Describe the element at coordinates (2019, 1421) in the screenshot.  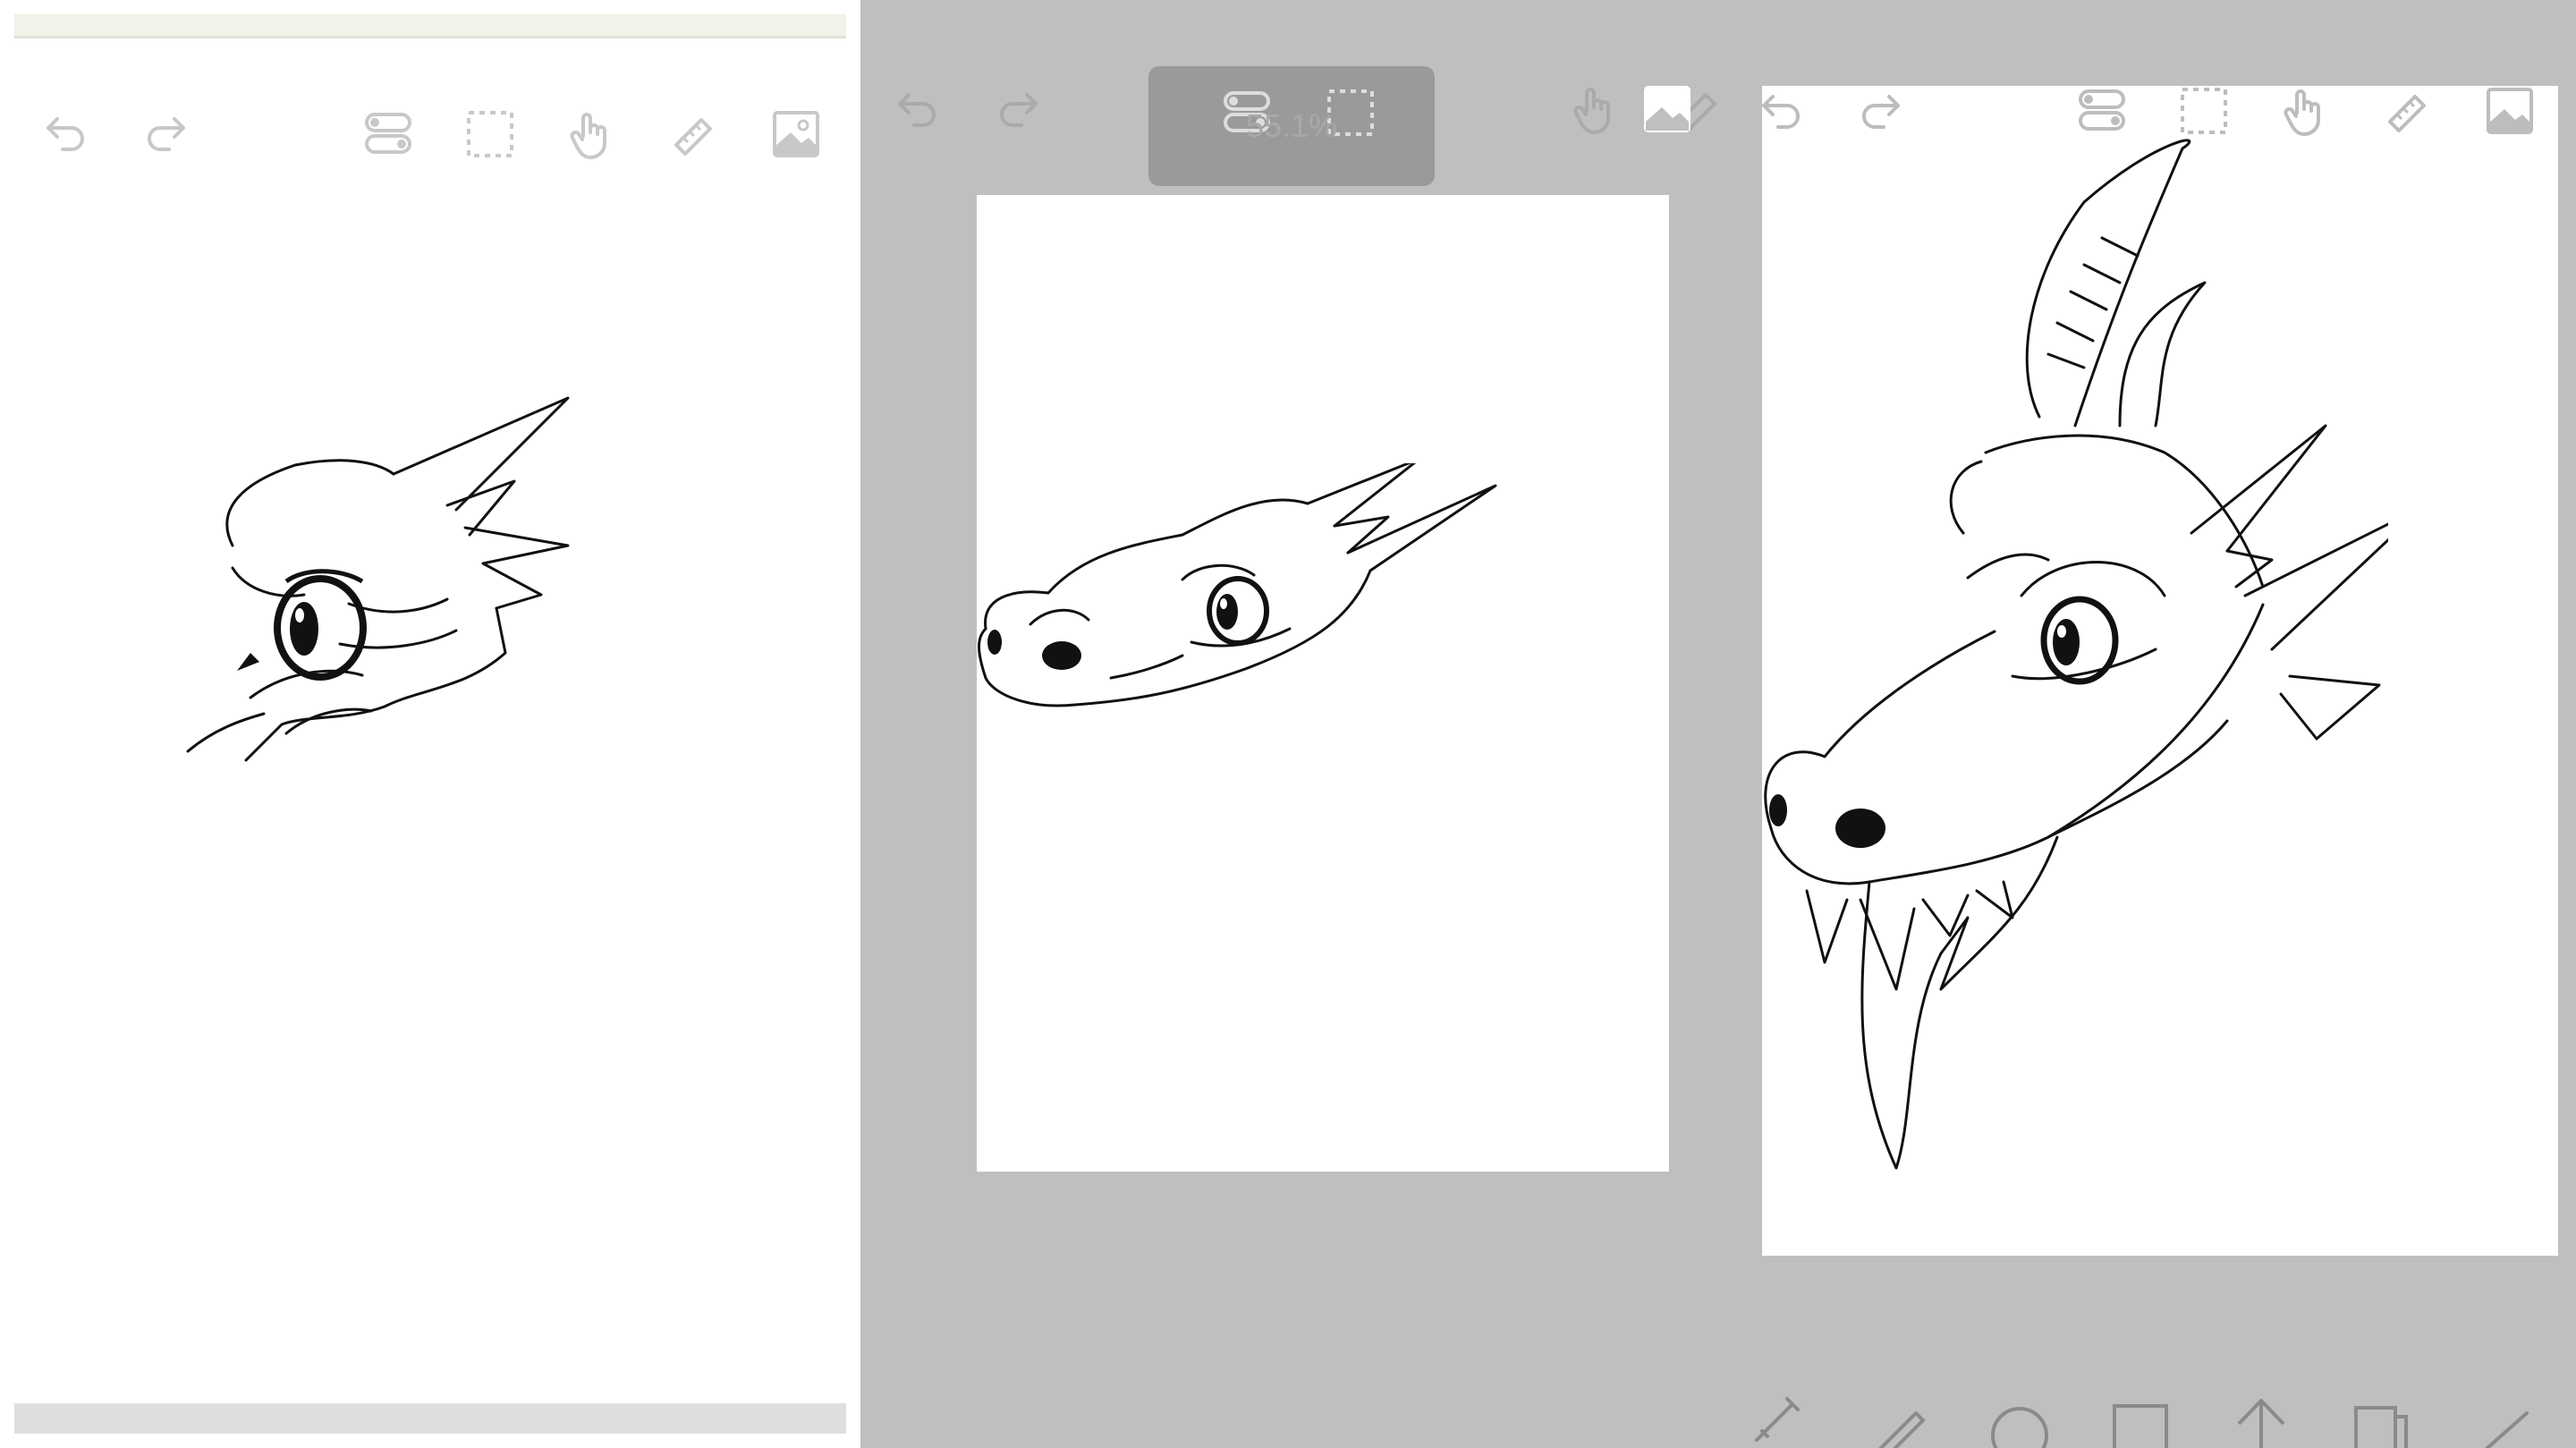
I see `ellipse-icon` at that location.